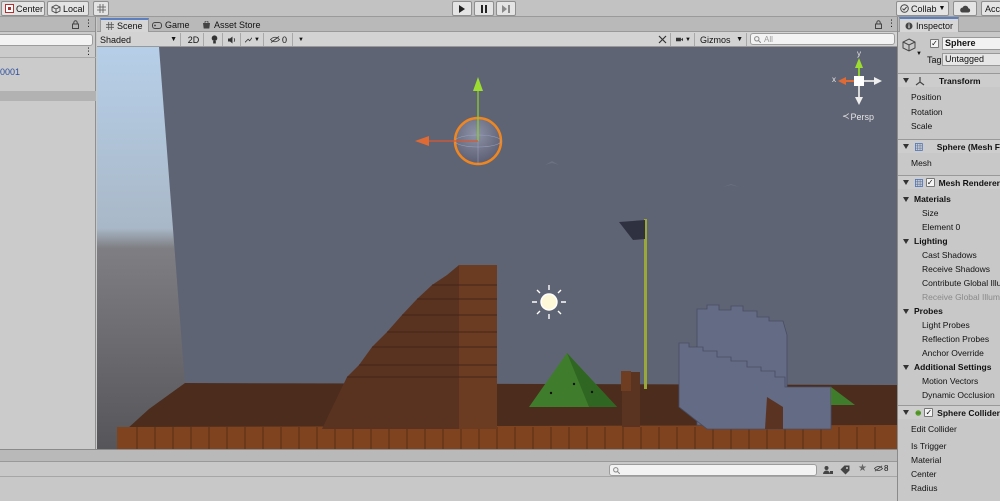 This screenshot has height=501, width=1000. What do you see at coordinates (918, 412) in the screenshot?
I see `collider-icon` at bounding box center [918, 412].